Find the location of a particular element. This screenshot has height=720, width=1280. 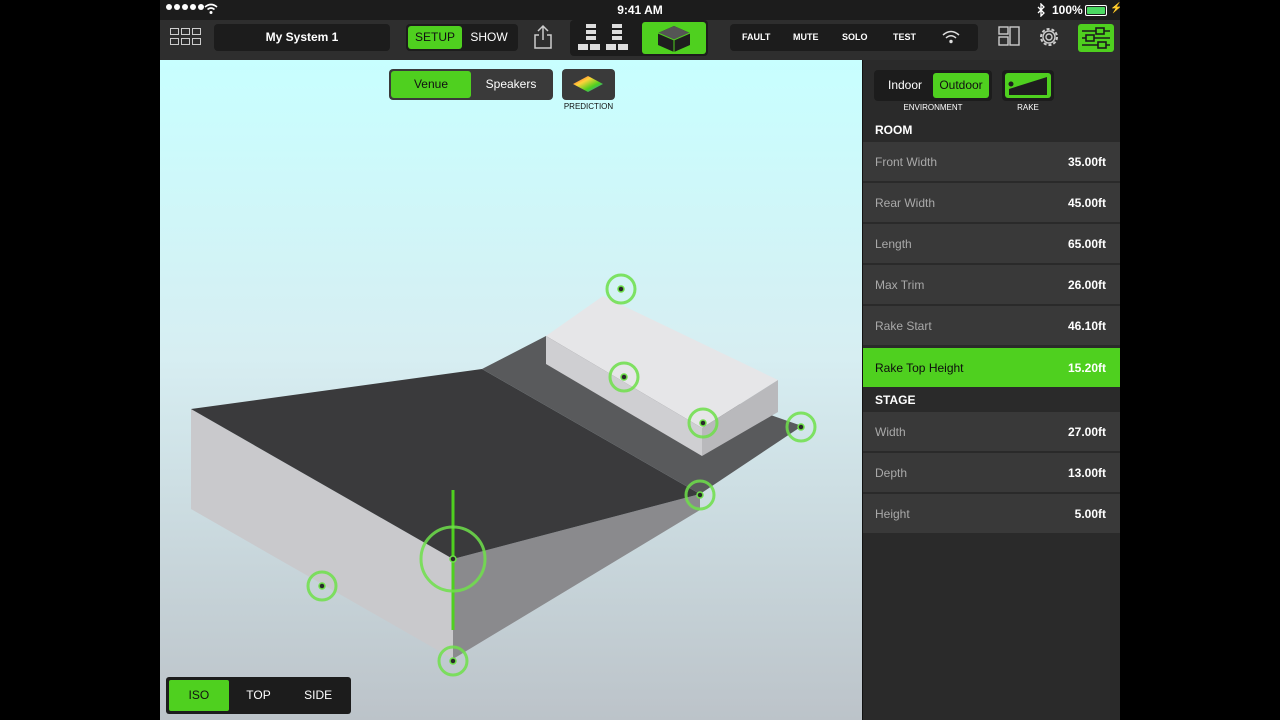

test-flag: TEST is located at coordinates (904, 37).